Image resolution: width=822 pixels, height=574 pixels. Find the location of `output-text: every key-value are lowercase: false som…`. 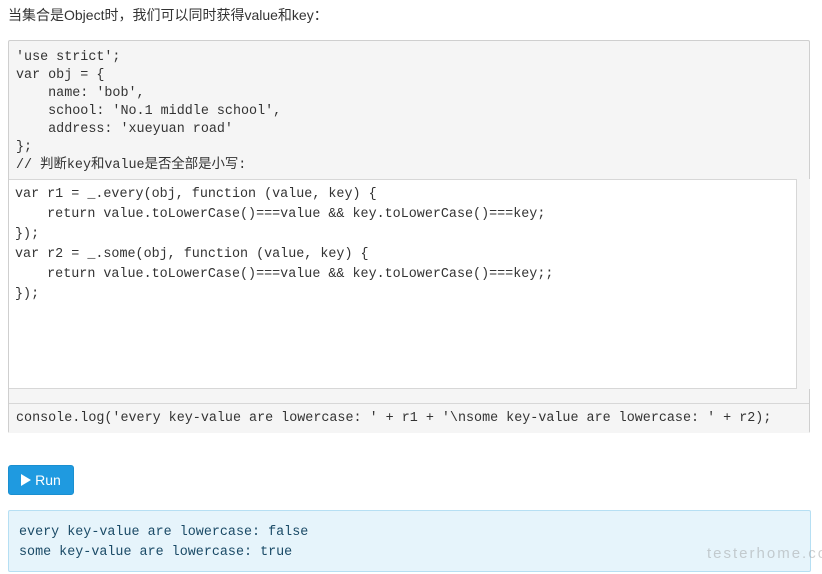

output-text: every key-value are lowercase: false som… is located at coordinates (164, 542).